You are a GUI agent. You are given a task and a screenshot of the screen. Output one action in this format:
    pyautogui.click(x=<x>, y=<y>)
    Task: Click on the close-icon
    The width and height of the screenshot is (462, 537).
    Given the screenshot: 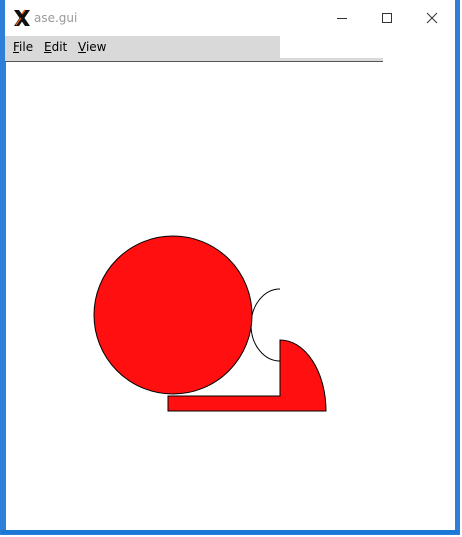 What is the action you would take?
    pyautogui.click(x=432, y=18)
    